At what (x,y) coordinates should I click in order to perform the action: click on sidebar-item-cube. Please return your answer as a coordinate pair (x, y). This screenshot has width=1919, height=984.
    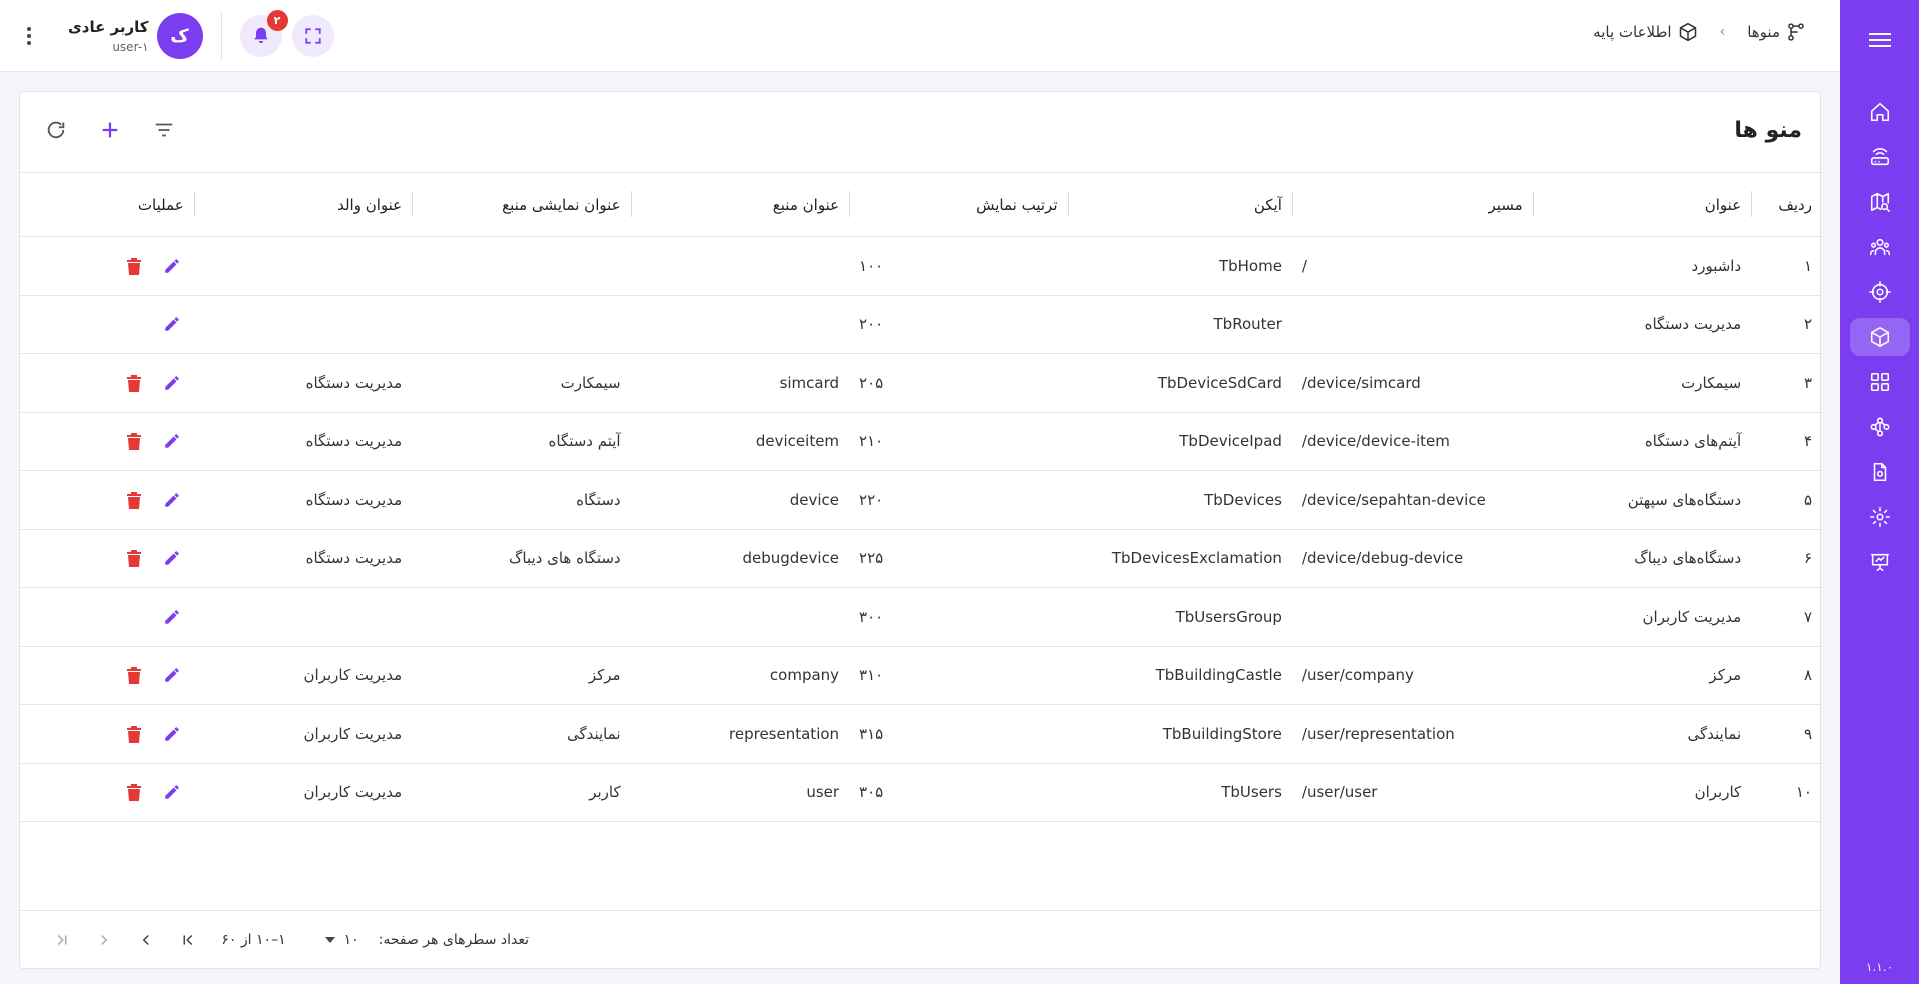
    Looking at the image, I should click on (1879, 337).